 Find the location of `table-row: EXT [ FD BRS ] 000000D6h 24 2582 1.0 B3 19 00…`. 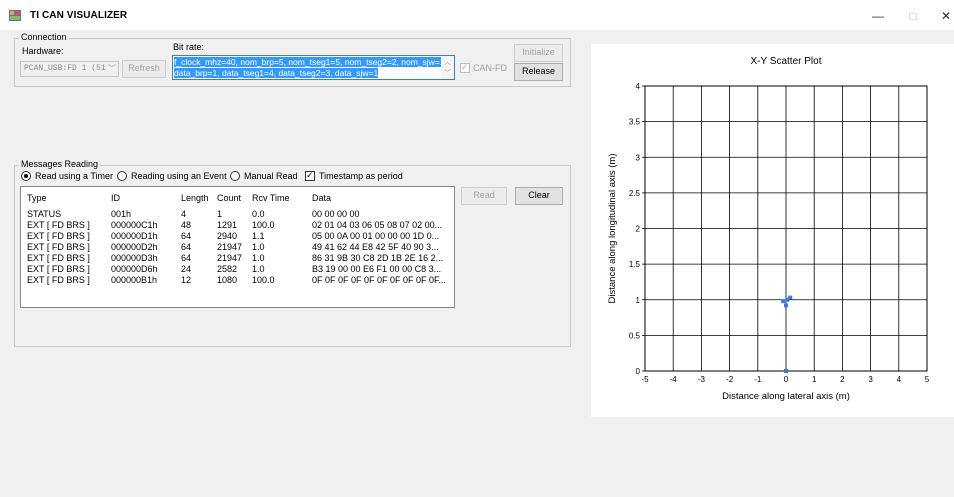

table-row: EXT [ FD BRS ] 000000D6h 24 2582 1.0 B3 19 00… is located at coordinates (237, 269).